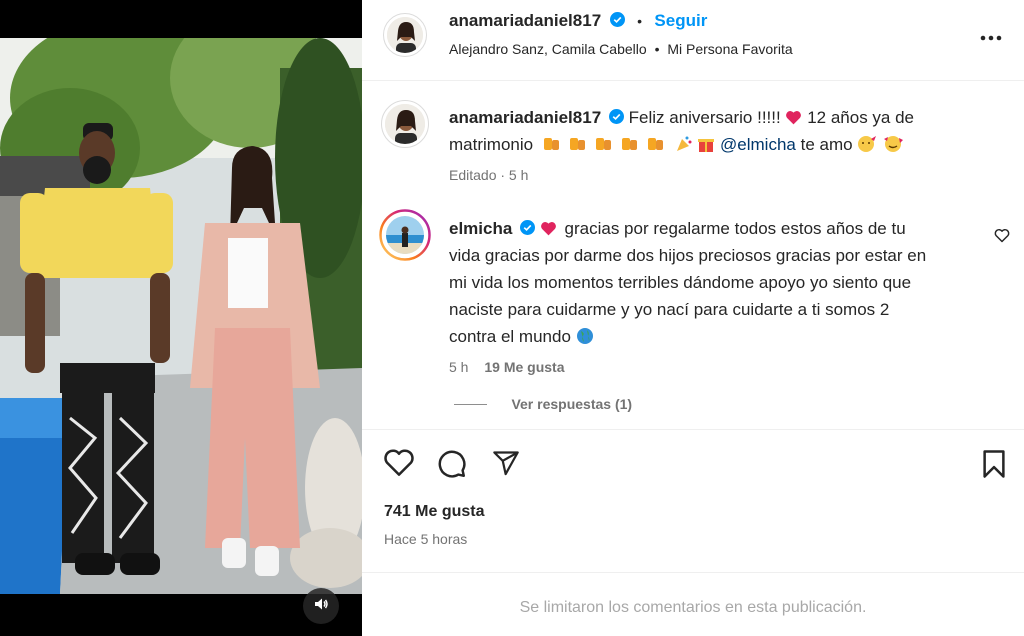 The image size is (1024, 636). I want to click on comment-icon, so click(451, 466).